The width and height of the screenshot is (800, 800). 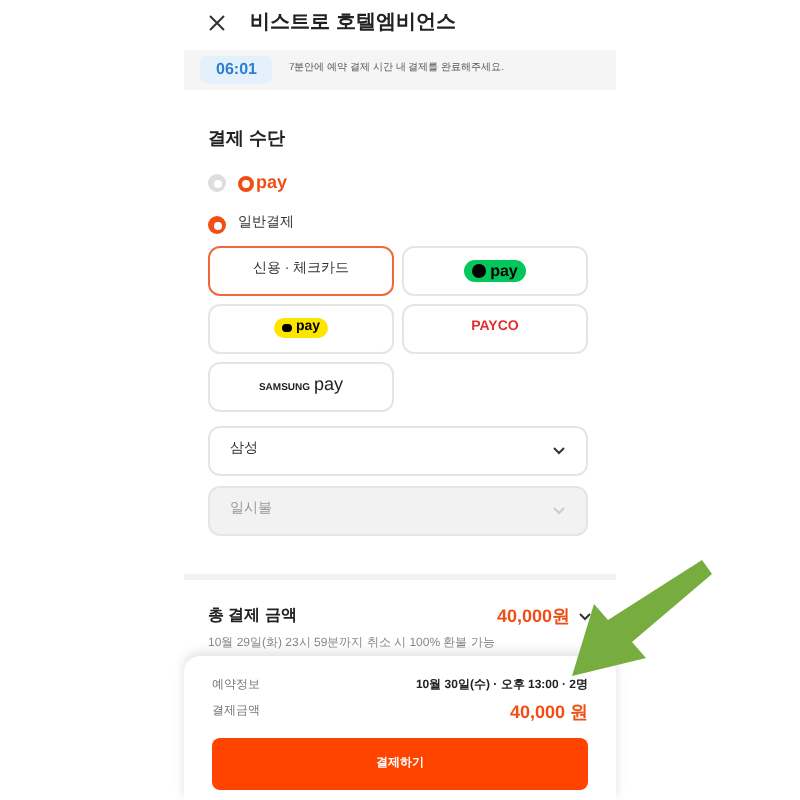 I want to click on timer-time: 06:01, so click(x=236, y=70).